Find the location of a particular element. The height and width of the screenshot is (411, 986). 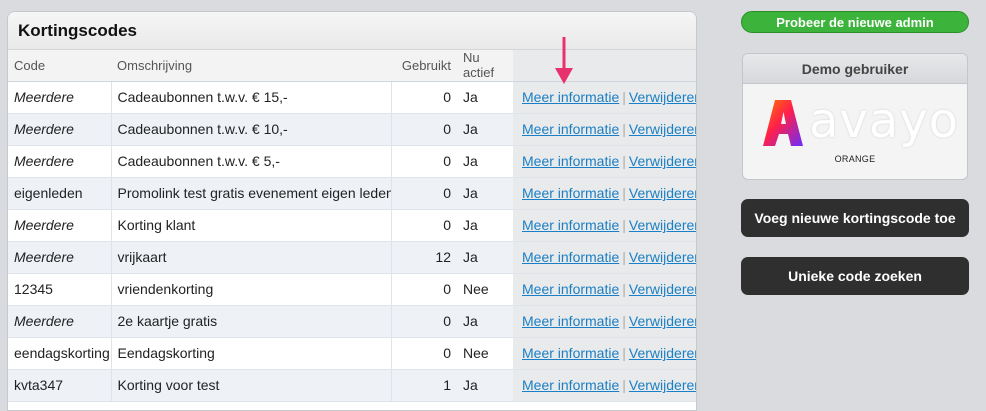

logo-text: avayo is located at coordinates (884, 121).